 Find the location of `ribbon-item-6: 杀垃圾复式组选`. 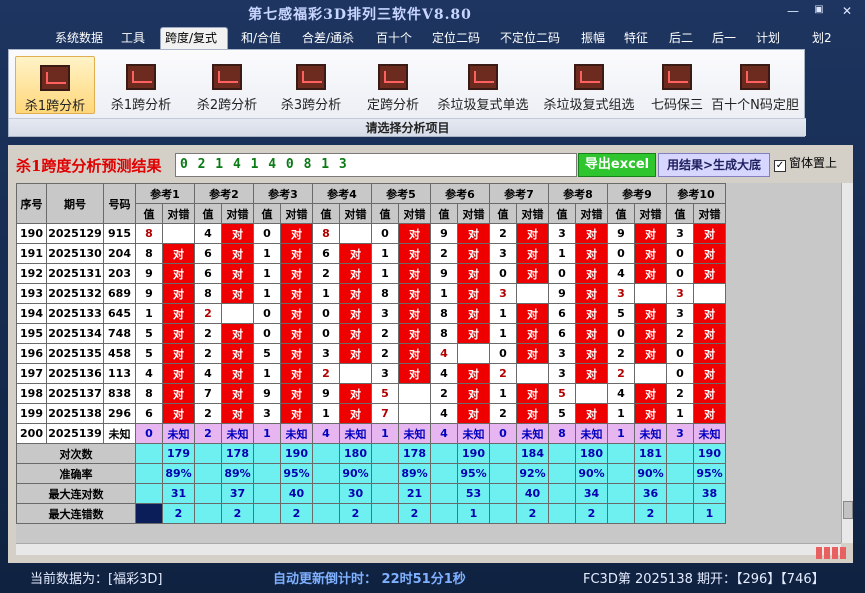

ribbon-item-6: 杀垃圾复式组选 is located at coordinates (589, 85).